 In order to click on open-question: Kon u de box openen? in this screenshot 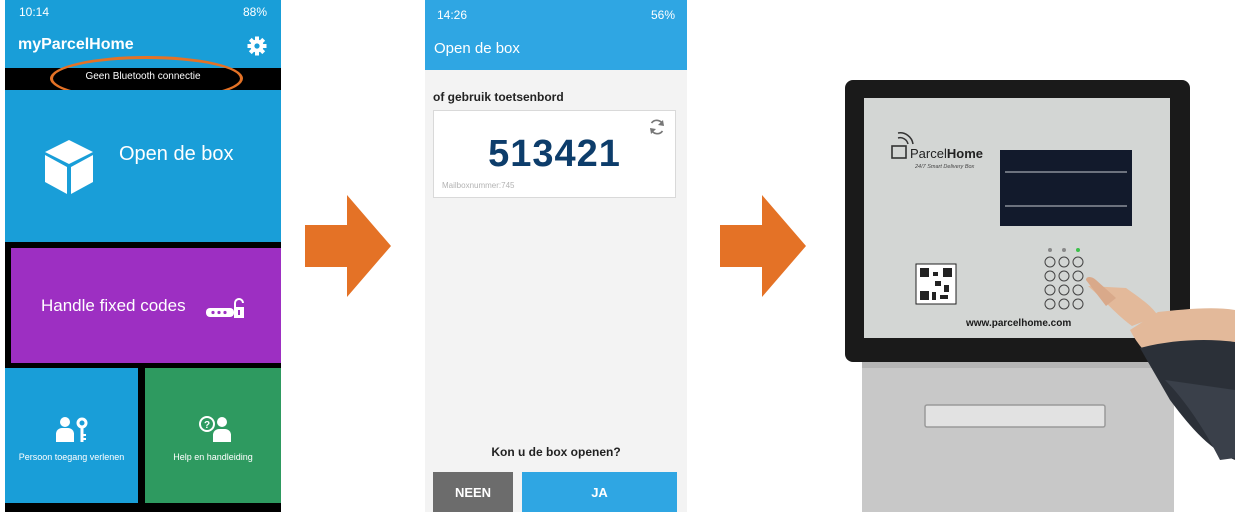, I will do `click(556, 452)`.